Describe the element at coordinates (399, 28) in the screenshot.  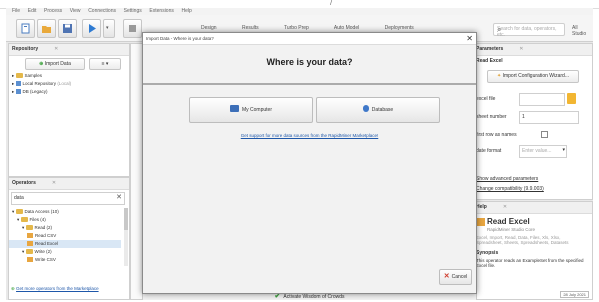
I see `tab-deployments: Deployments` at that location.